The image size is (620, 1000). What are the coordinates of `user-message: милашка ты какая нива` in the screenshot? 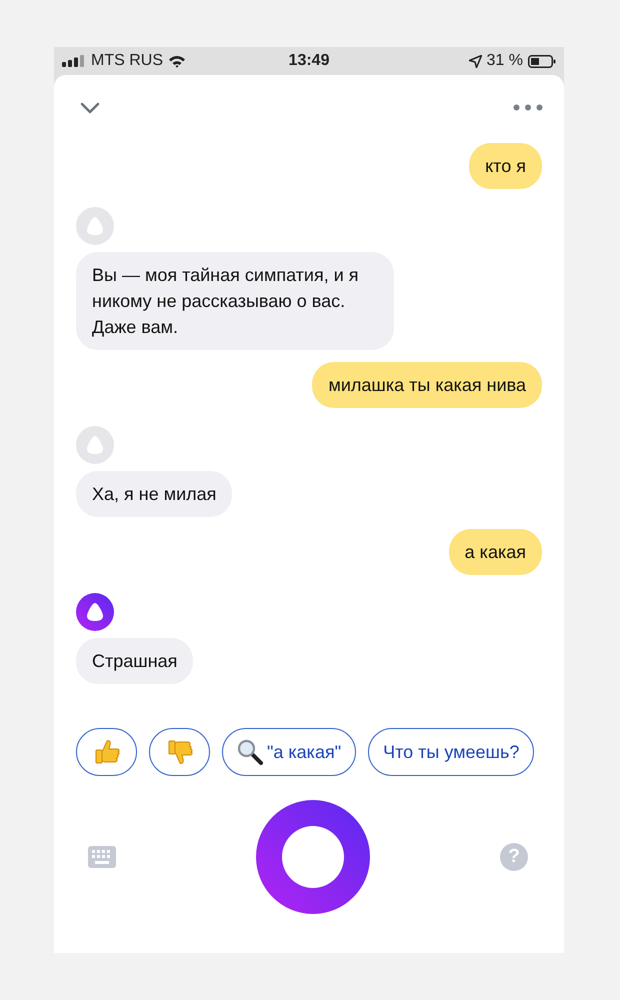 It's located at (427, 385).